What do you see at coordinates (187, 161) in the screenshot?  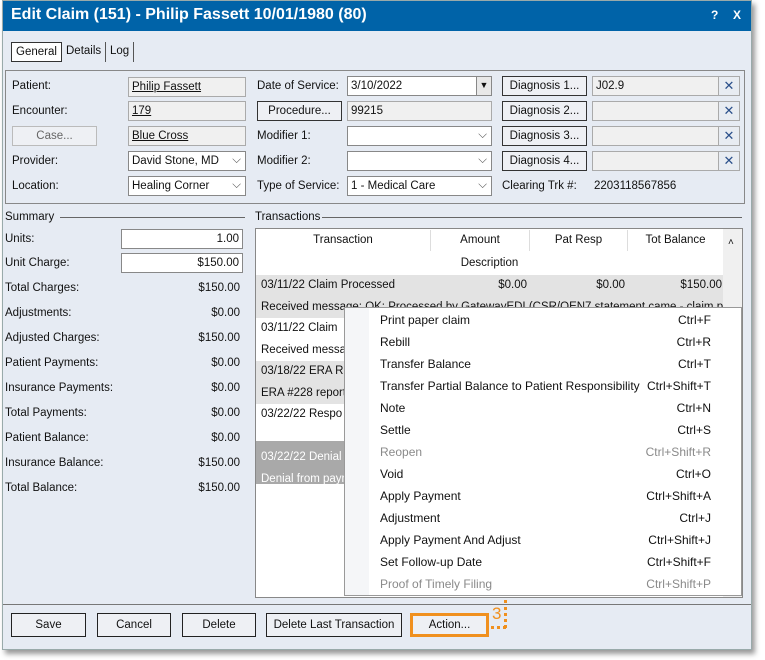 I see `provider-select: David Stone, MD ⌵` at bounding box center [187, 161].